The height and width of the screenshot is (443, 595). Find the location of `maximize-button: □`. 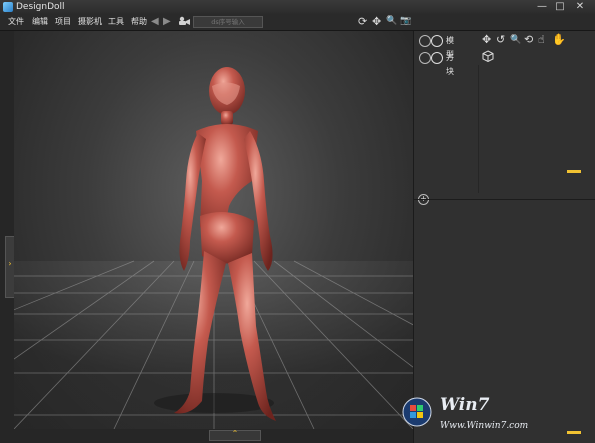

maximize-button: □ is located at coordinates (560, 7).